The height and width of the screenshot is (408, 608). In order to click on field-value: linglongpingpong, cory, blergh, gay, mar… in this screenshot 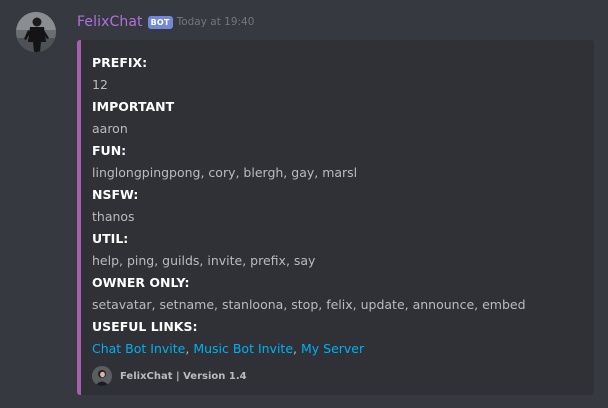, I will do `click(225, 172)`.